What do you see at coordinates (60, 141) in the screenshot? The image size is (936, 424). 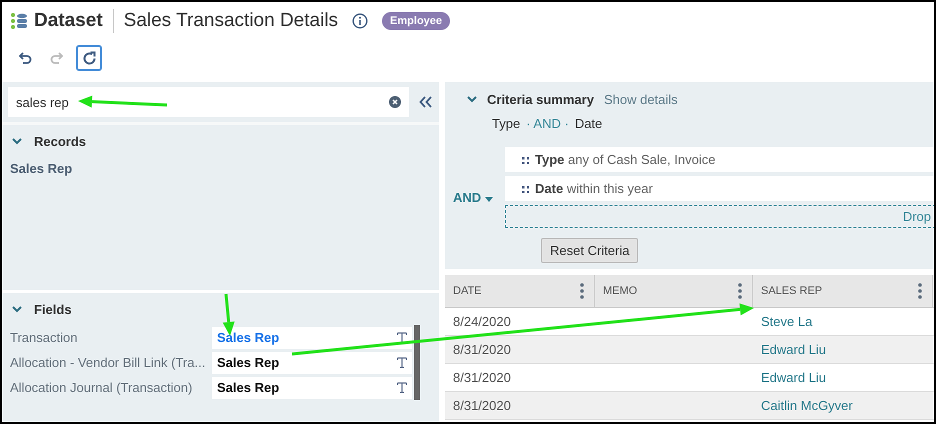 I see `section-title: Records` at bounding box center [60, 141].